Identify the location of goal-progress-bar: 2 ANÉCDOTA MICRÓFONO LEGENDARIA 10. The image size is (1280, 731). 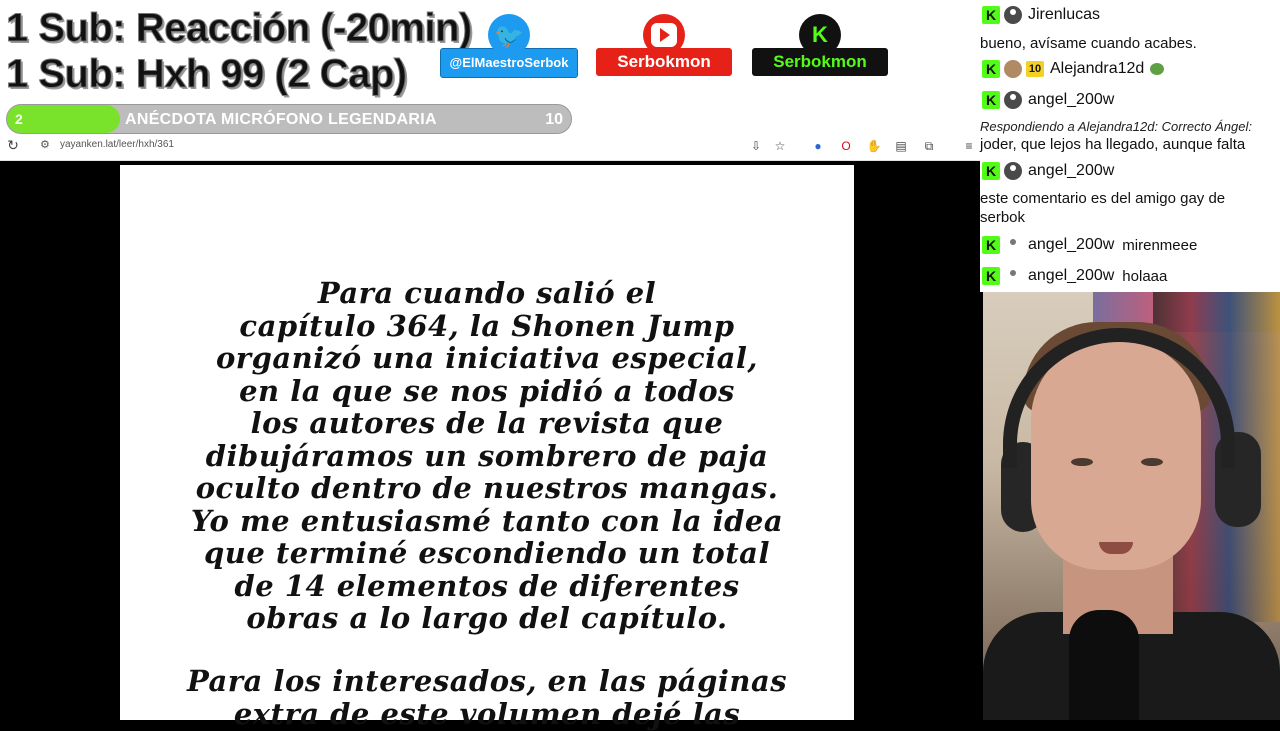
(289, 119).